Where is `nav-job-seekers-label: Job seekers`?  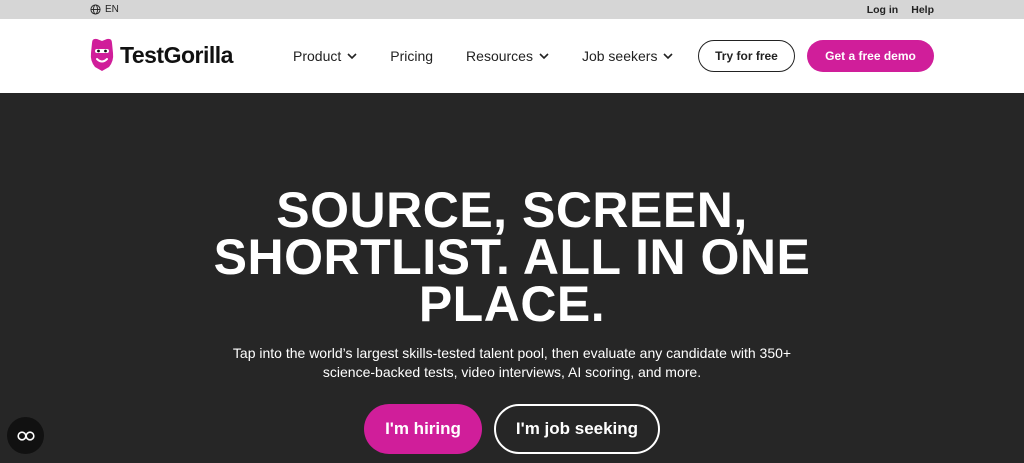
nav-job-seekers-label: Job seekers is located at coordinates (619, 56).